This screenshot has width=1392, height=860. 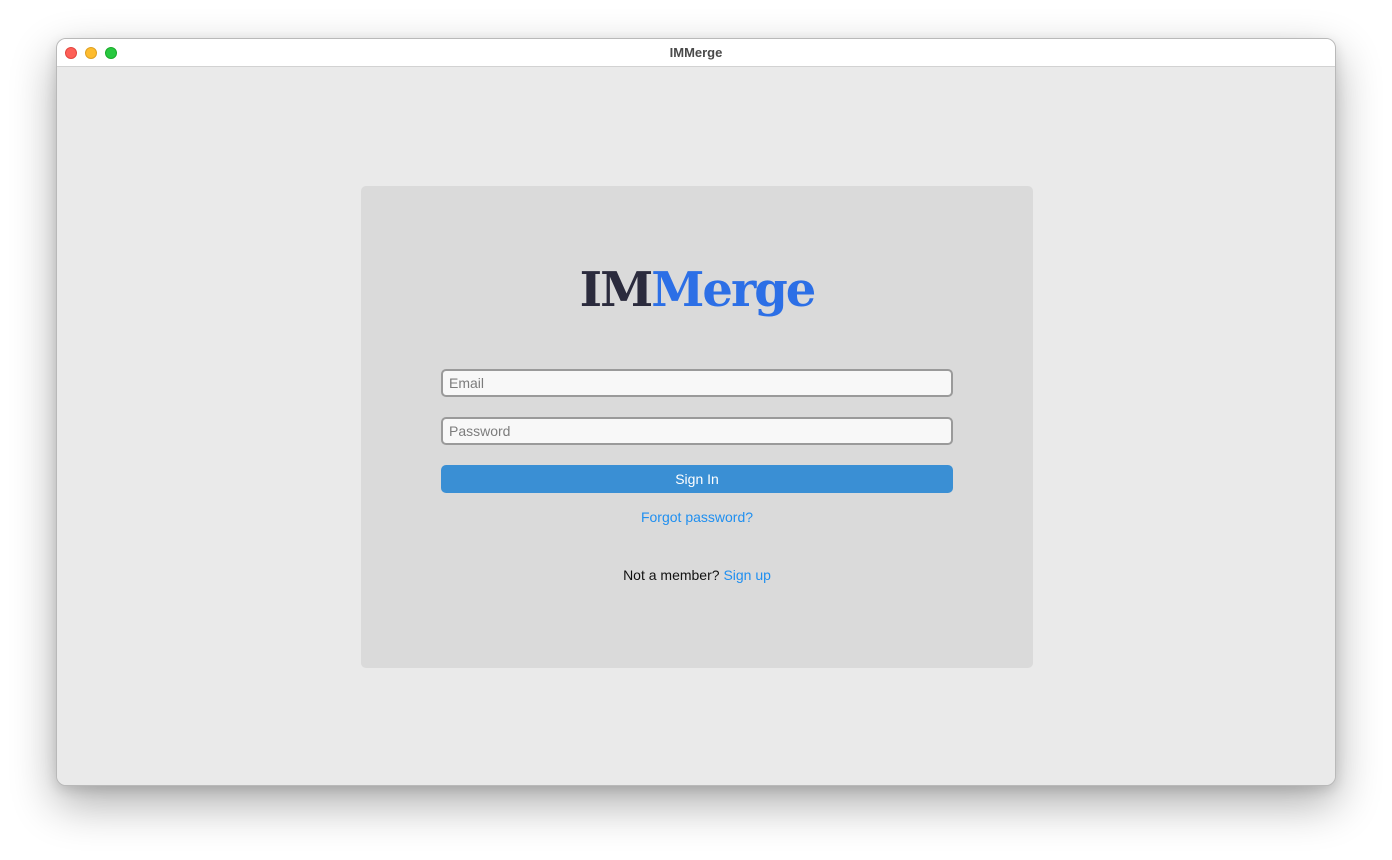 I want to click on password-field, so click(x=697, y=431).